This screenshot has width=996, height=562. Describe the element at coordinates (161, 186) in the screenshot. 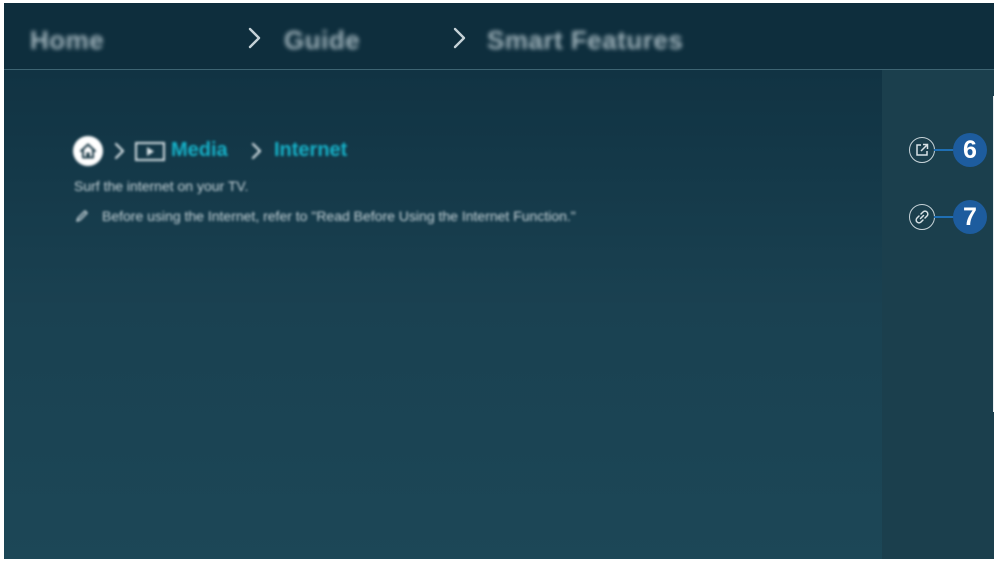

I see `description-text: Surf the internet on your TV.` at that location.